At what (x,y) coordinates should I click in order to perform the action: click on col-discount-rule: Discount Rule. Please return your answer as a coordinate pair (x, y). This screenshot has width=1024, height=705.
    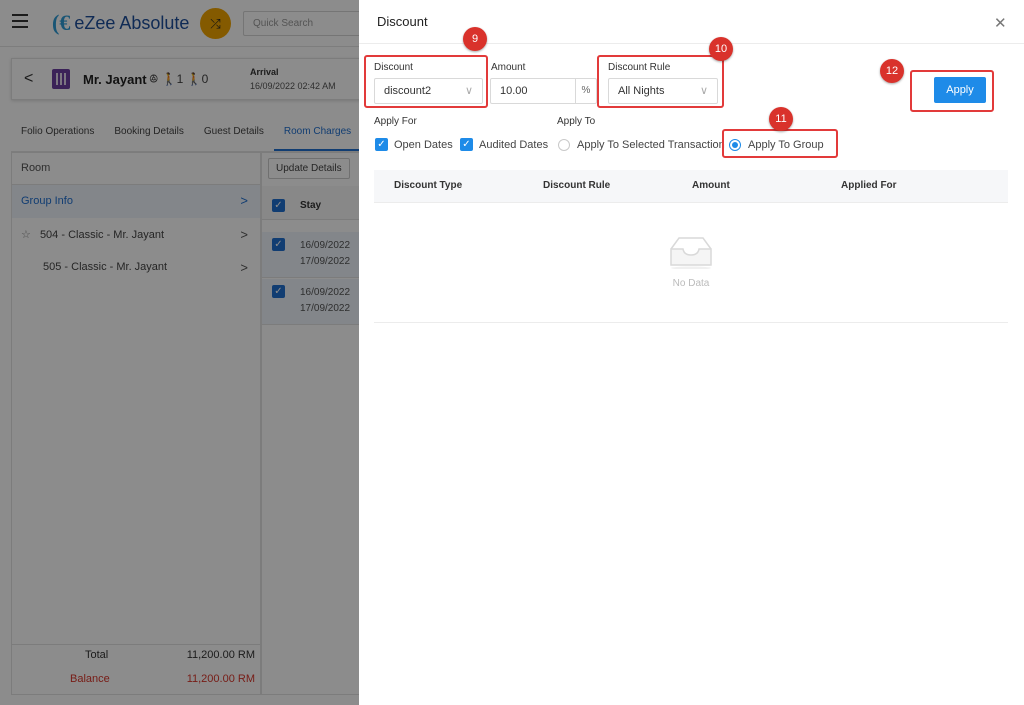
    Looking at the image, I should click on (577, 185).